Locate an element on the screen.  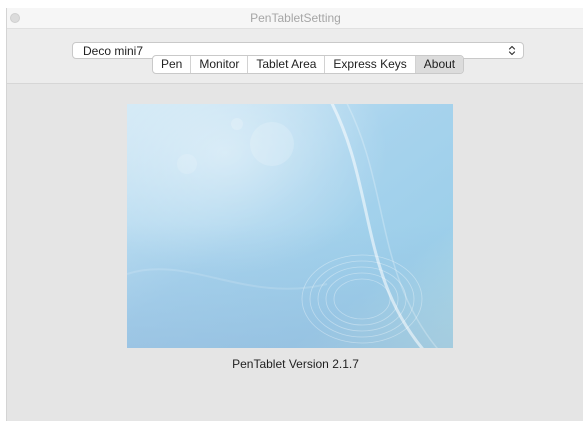
version-info: PenTablet Version 2.1.7 is located at coordinates (295, 364).